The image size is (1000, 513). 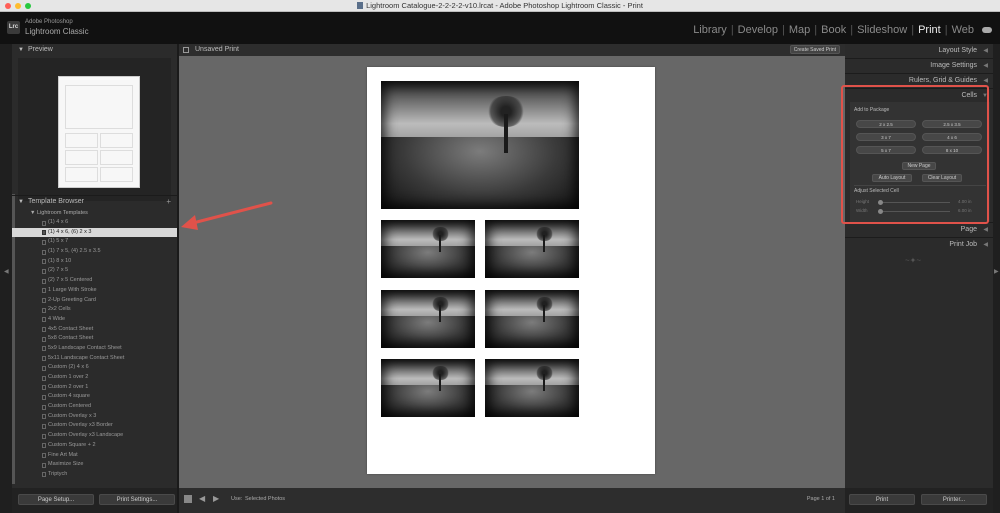 I want to click on template-item: (2) 7 x 5 Centered, so click(x=94, y=281).